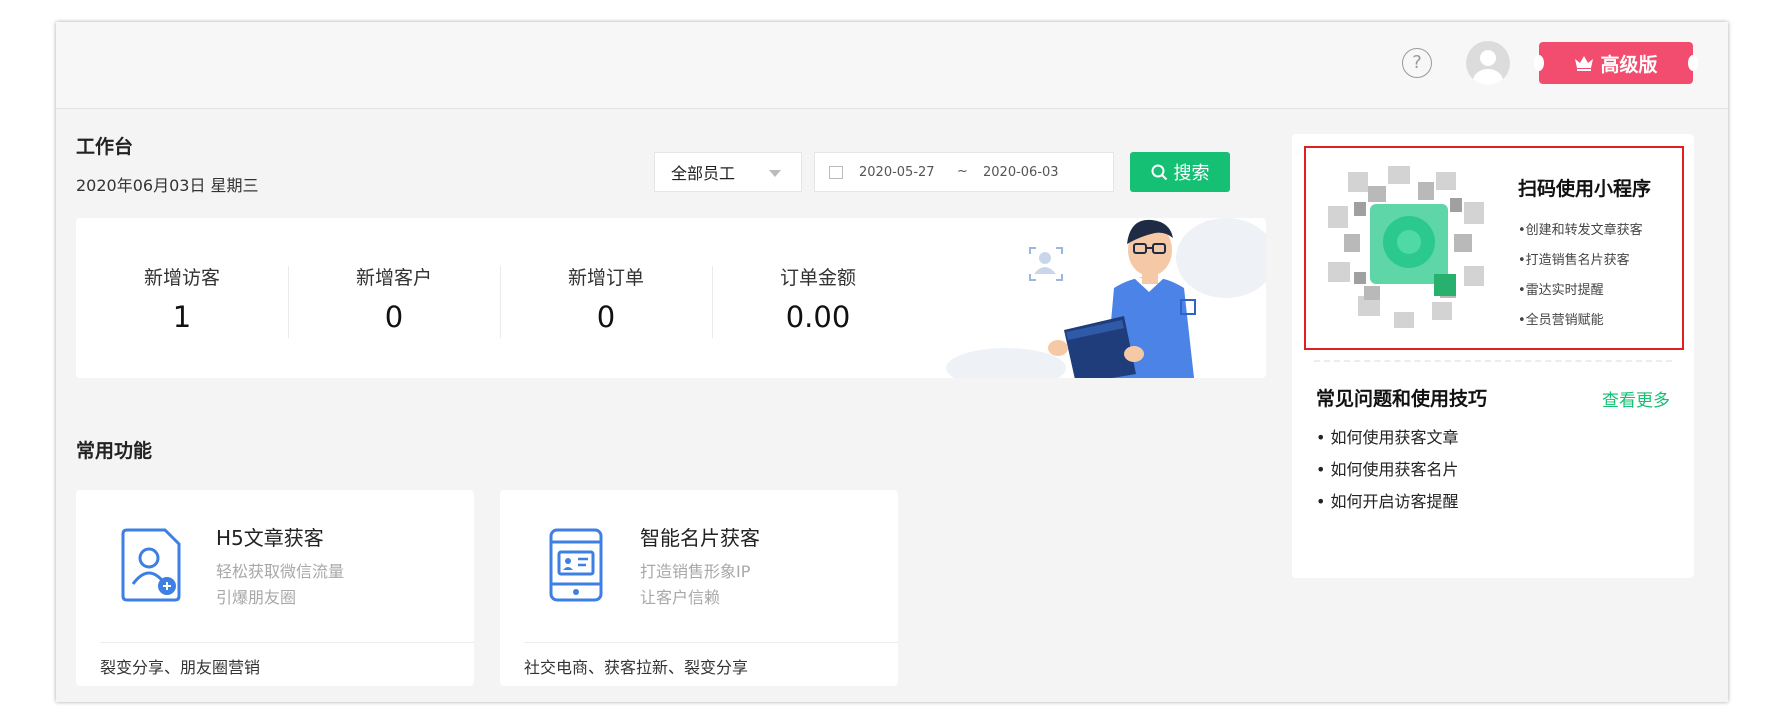  What do you see at coordinates (182, 317) in the screenshot?
I see `stat-value: 1` at bounding box center [182, 317].